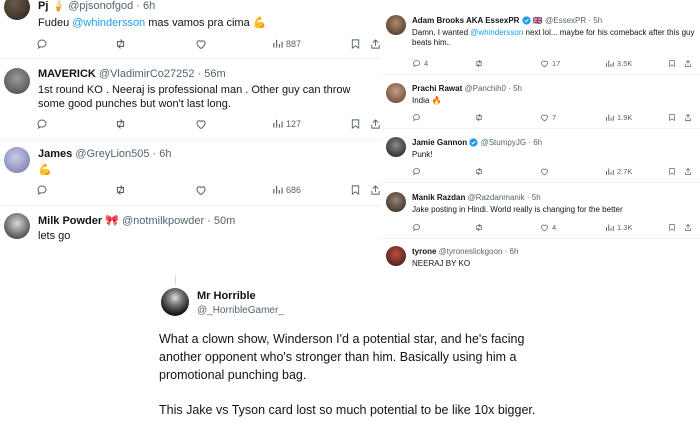 The width and height of the screenshot is (700, 437). I want to click on views-count: 2.7K, so click(618, 171).